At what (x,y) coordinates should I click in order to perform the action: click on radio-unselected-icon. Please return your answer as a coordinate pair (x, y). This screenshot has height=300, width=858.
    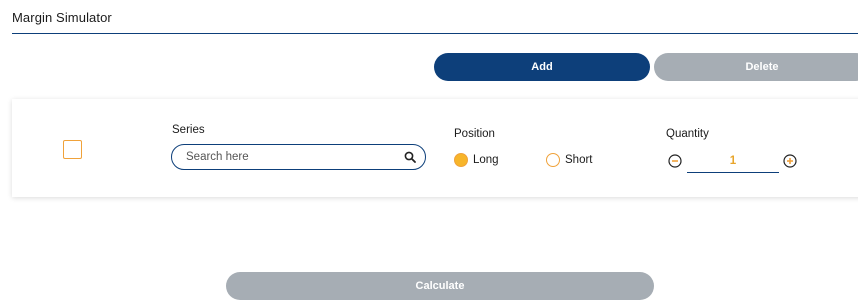
    Looking at the image, I should click on (553, 160).